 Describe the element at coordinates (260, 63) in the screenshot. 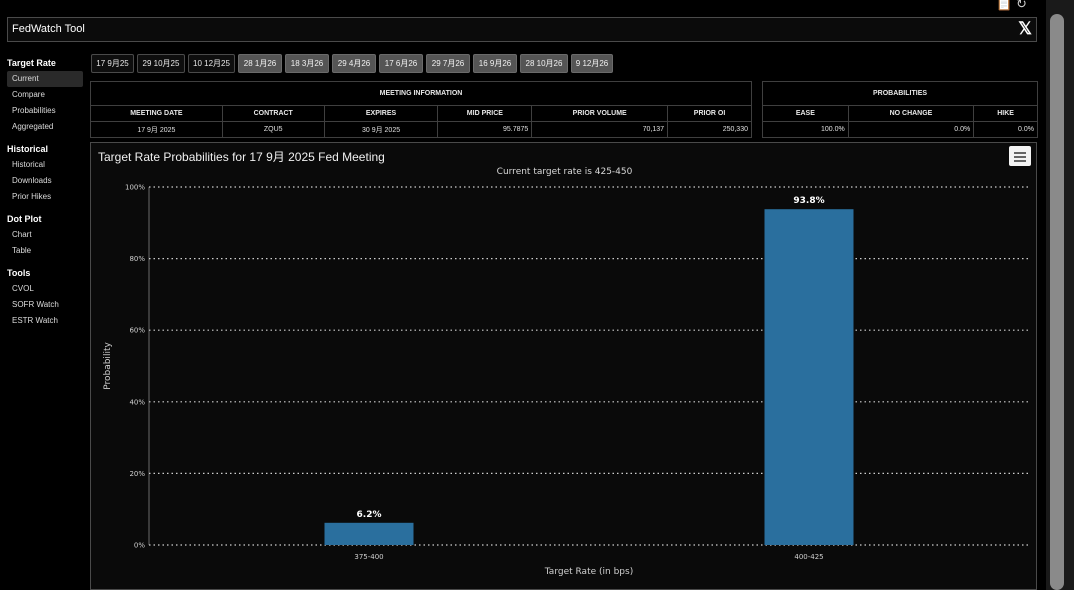

I see `tab-meeting-date: 28 1月26` at that location.